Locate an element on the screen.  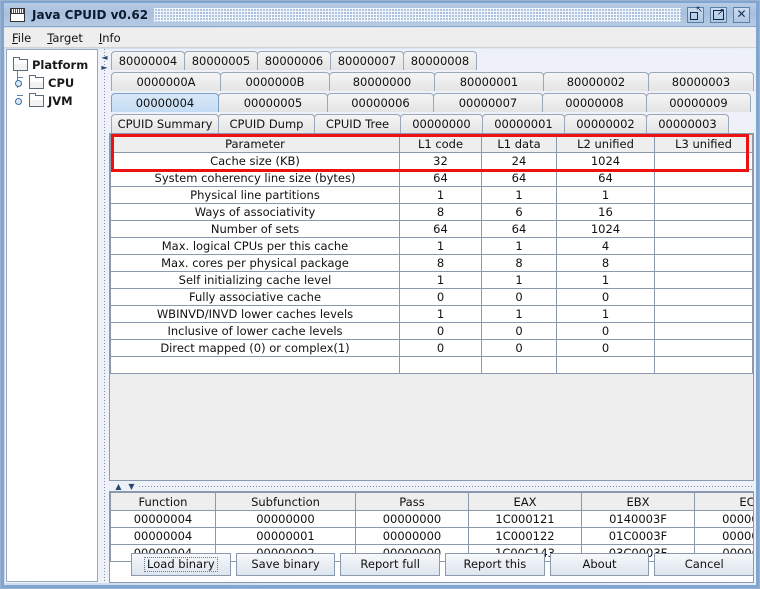
table-row: WBINVD/INVD lower caches levels 1 1 1 is located at coordinates (431, 314).